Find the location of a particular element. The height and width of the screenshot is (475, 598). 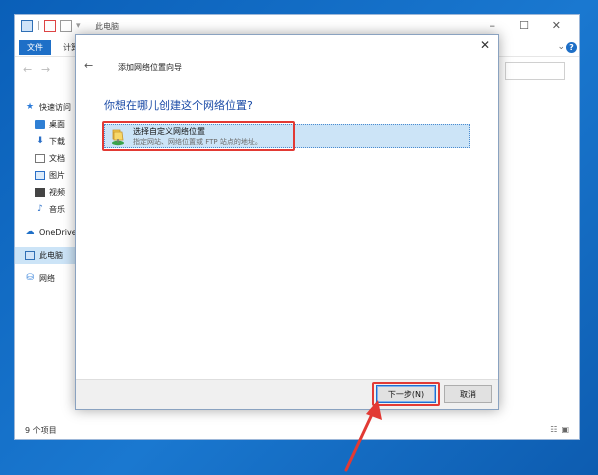

sidebar-item-videos: 视频 is located at coordinates (46, 192).